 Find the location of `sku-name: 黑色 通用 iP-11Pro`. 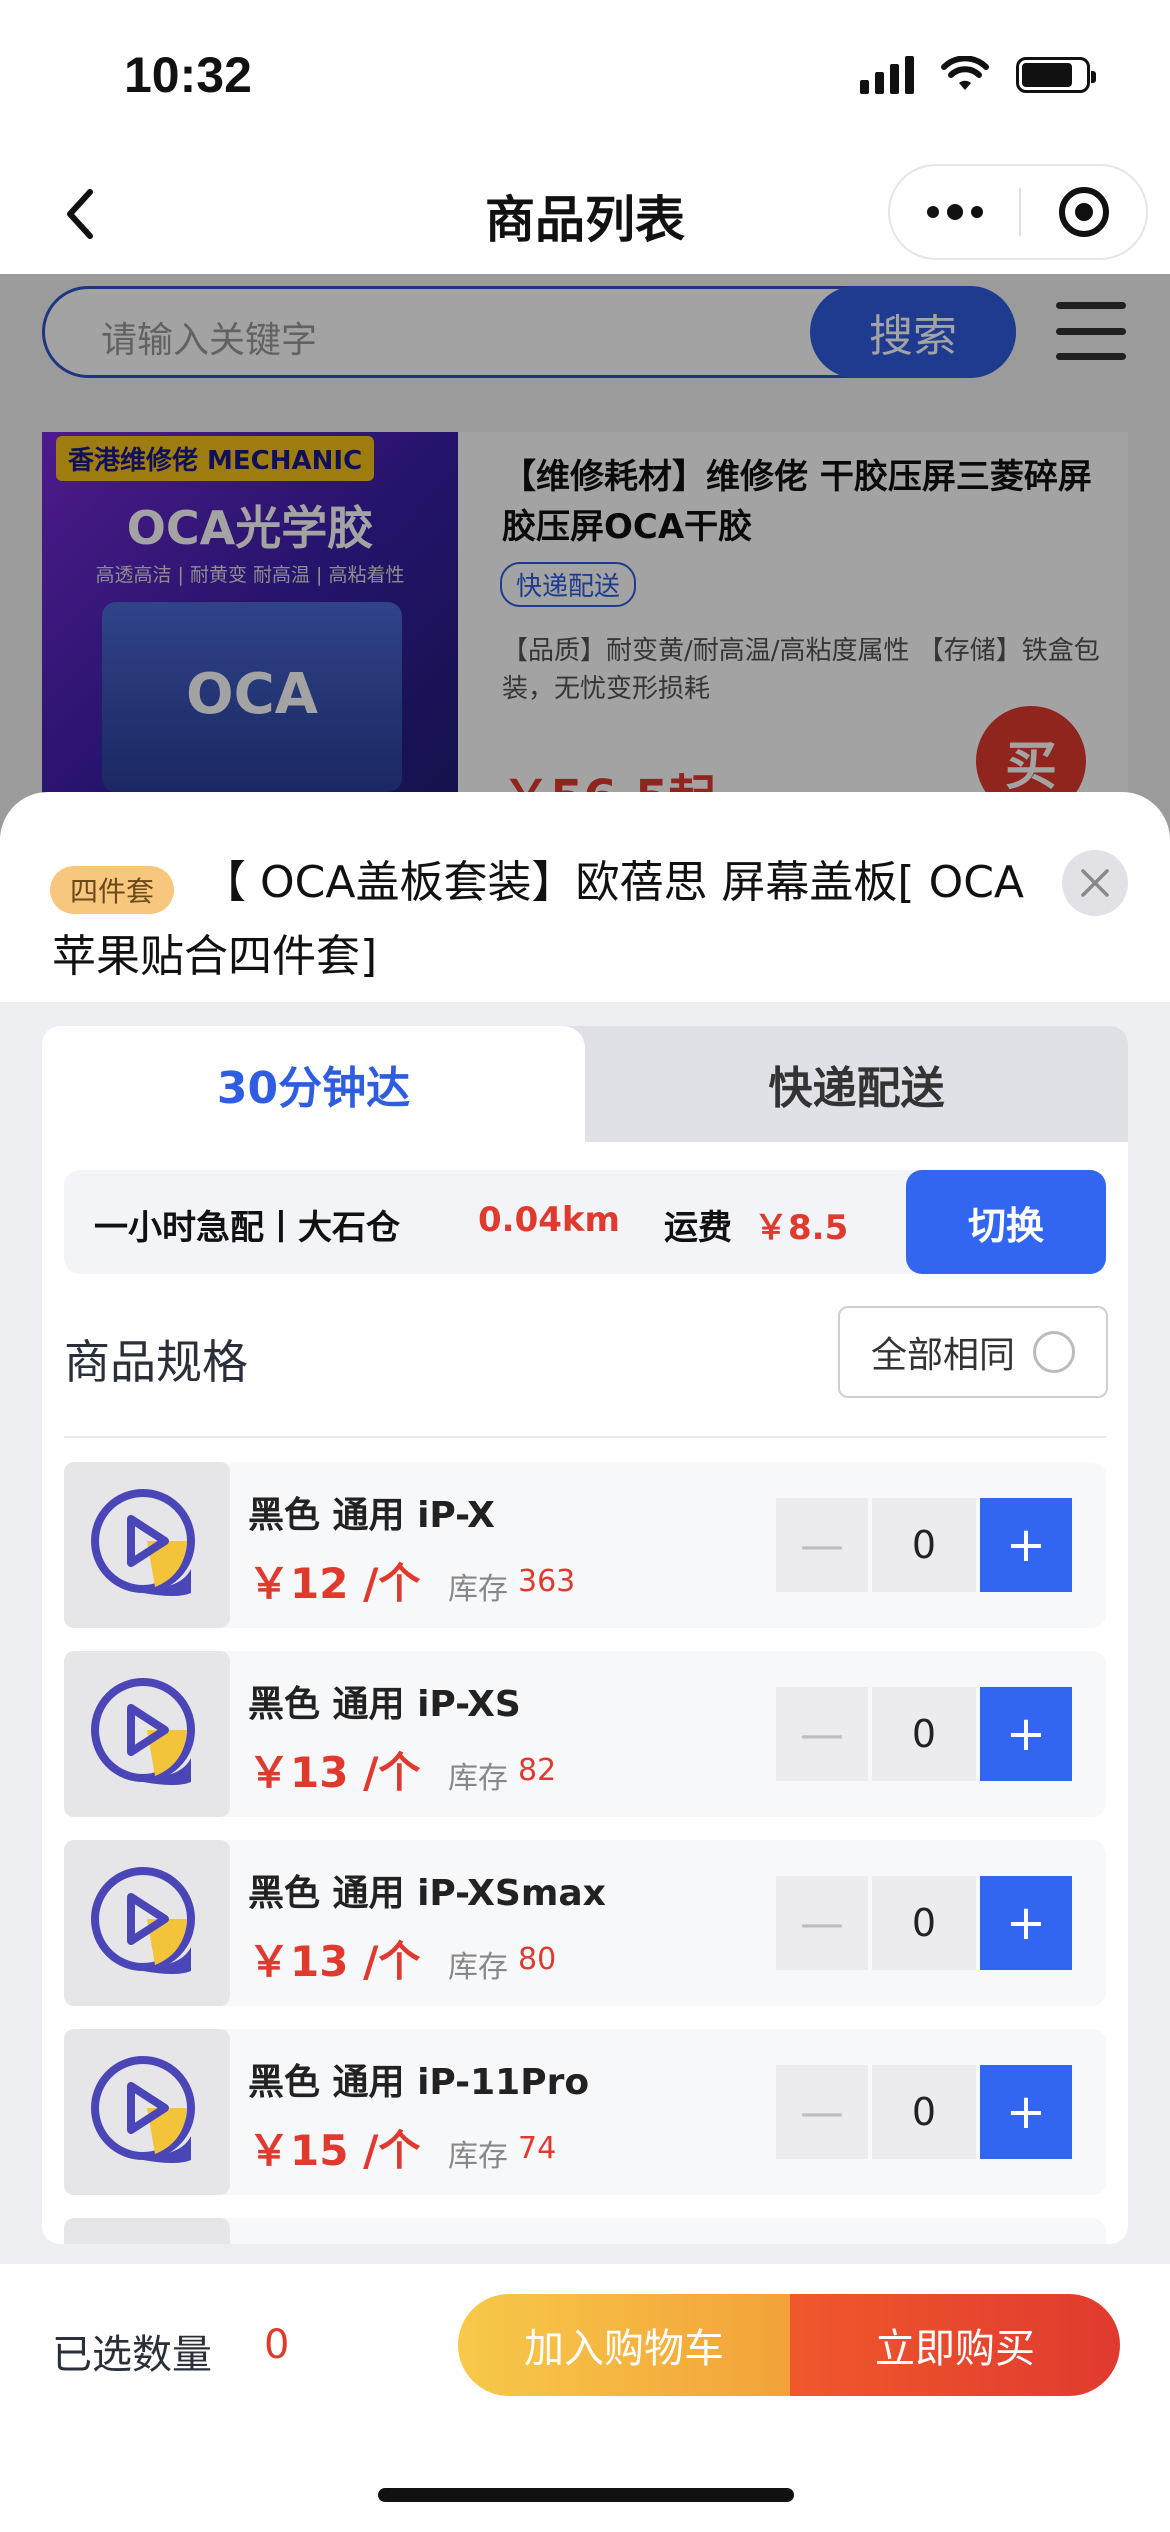

sku-name: 黑色 通用 iP-11Pro is located at coordinates (419, 2082).